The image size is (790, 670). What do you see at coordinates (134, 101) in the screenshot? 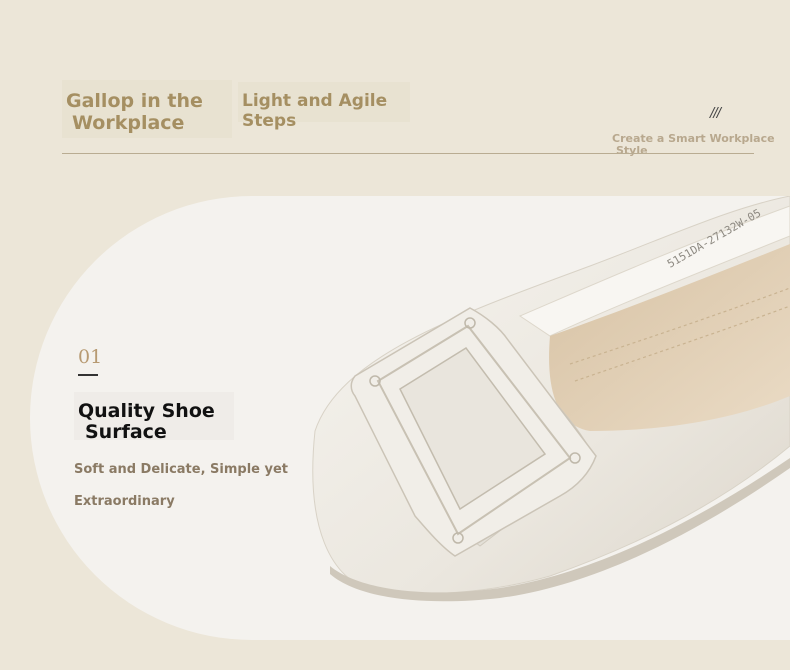
I see `tagline-left-line1: Gallop in the` at bounding box center [134, 101].